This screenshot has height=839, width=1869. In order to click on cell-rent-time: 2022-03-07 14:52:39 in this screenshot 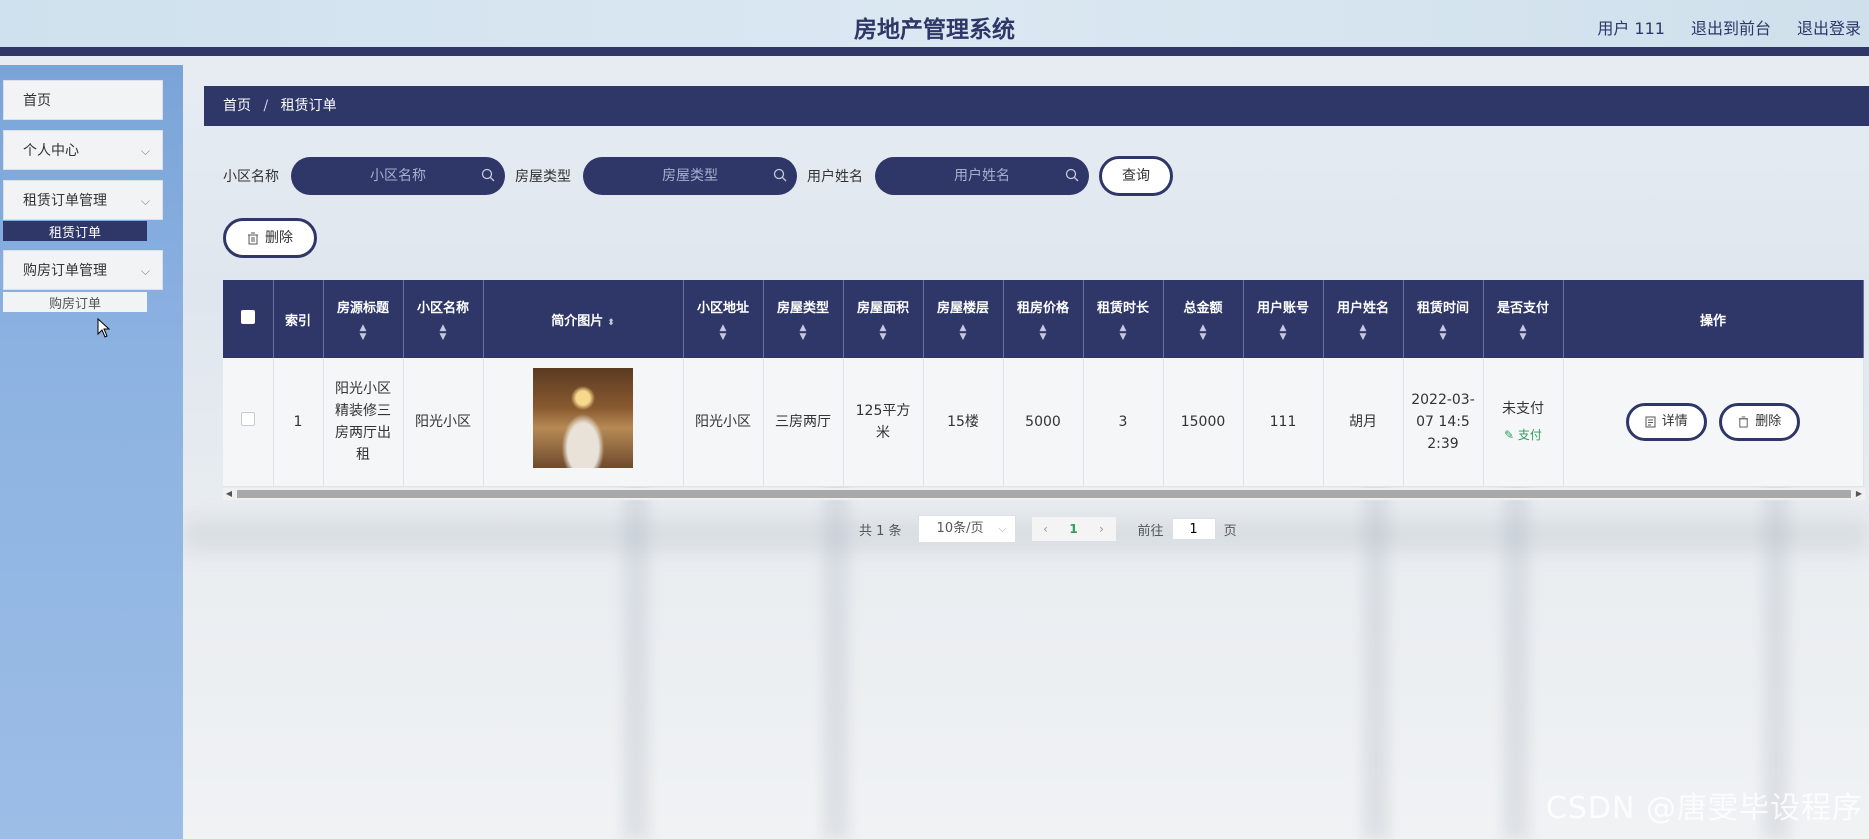, I will do `click(1443, 422)`.